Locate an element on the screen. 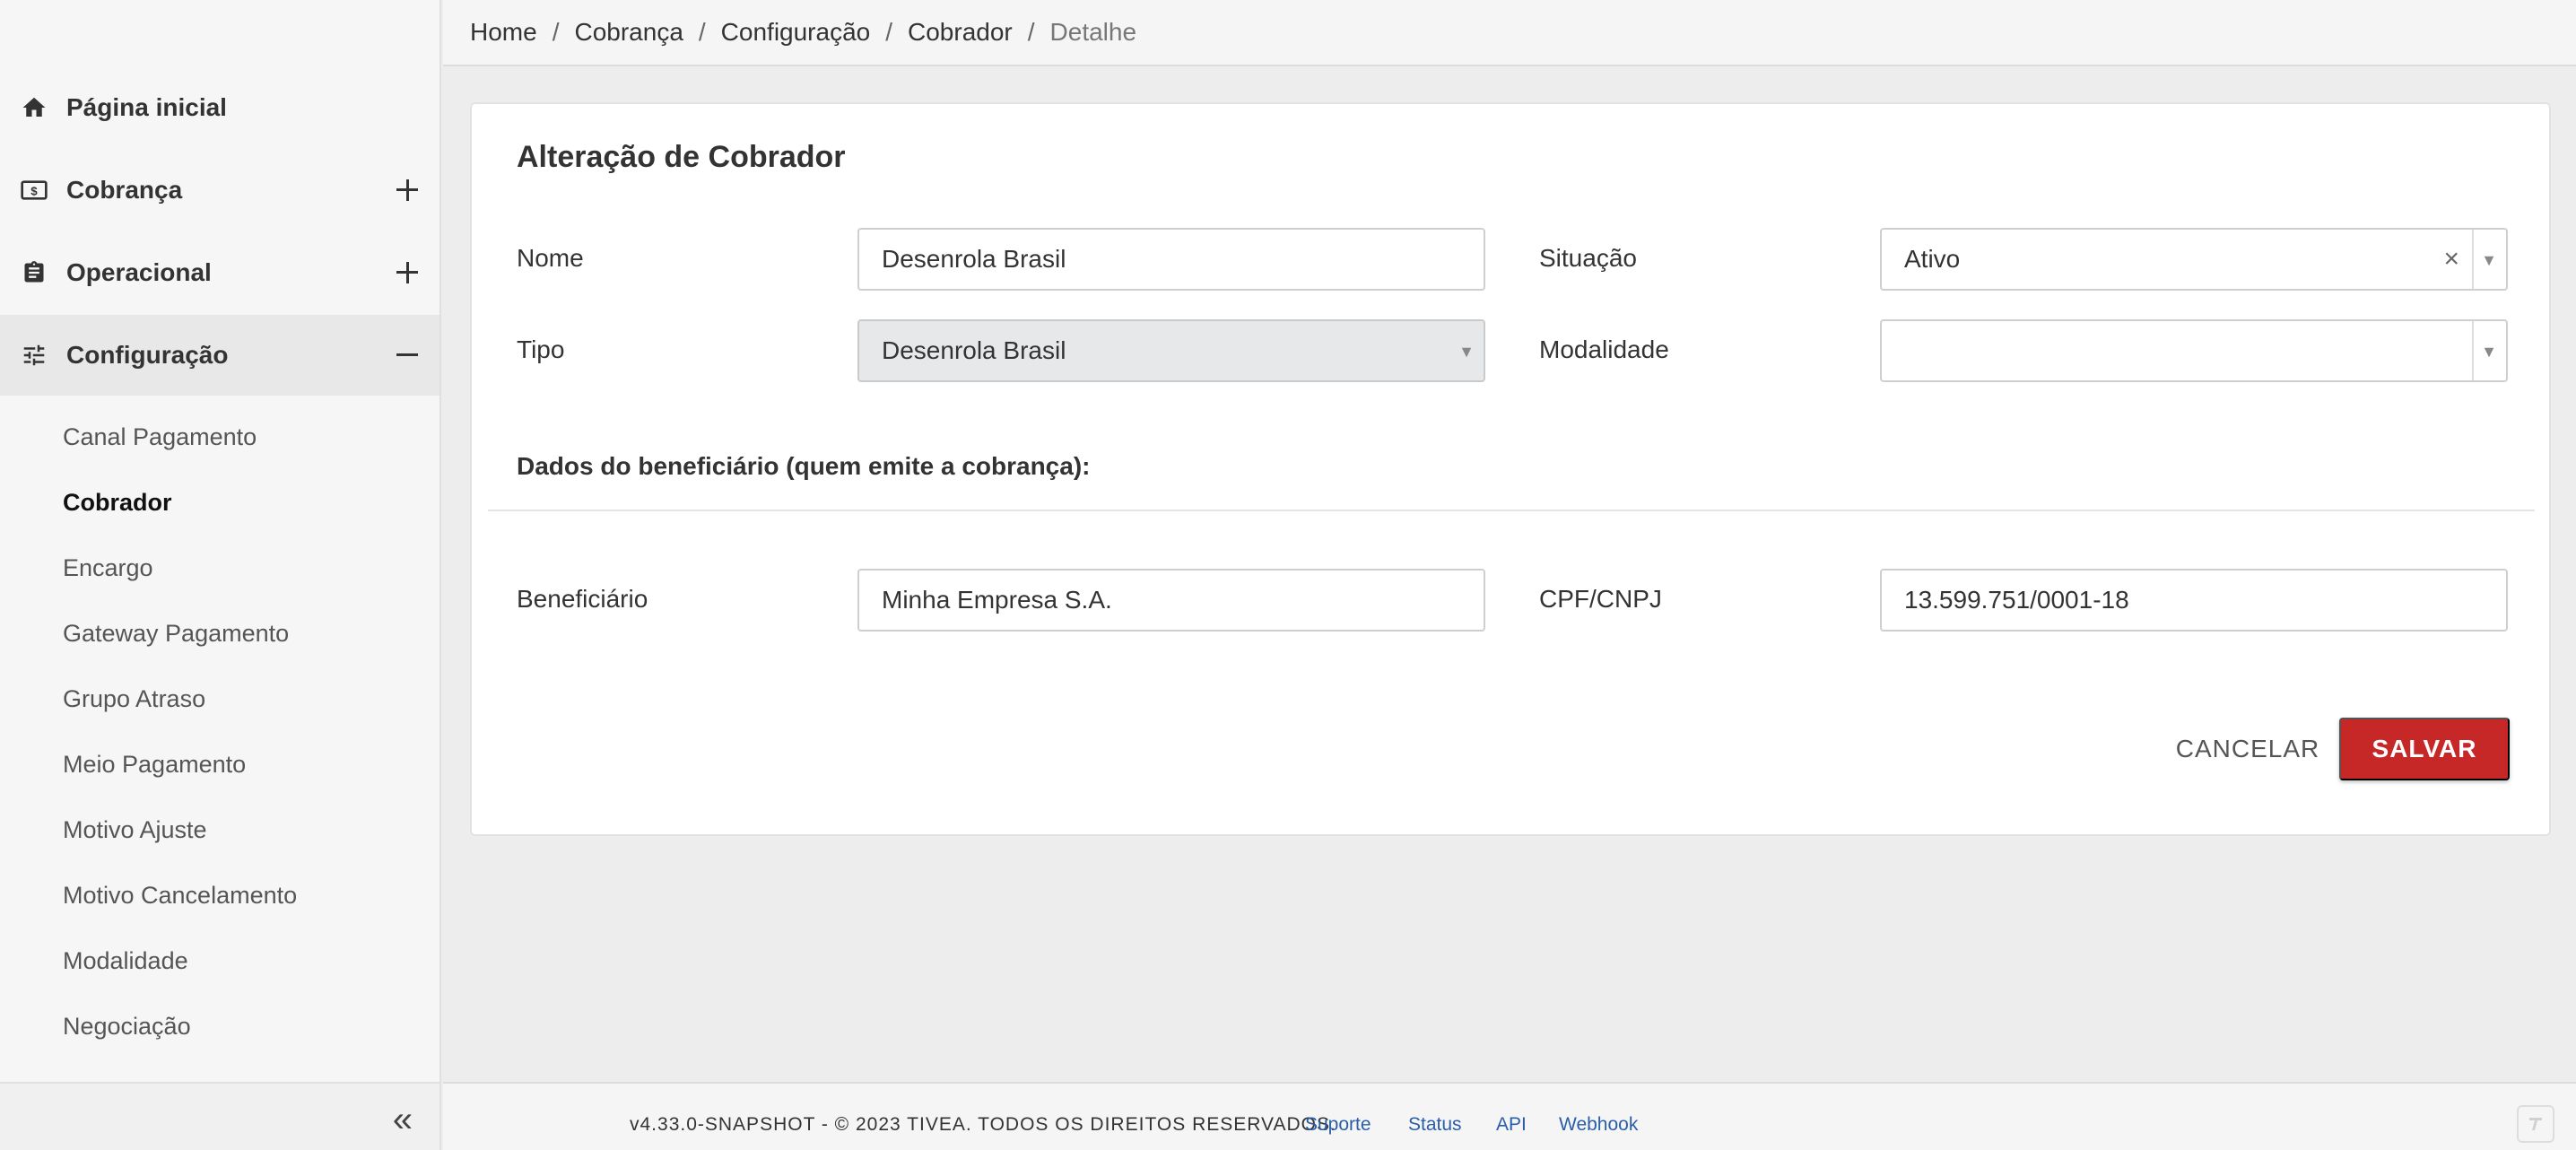  tipo-label: Tipo is located at coordinates (541, 349).